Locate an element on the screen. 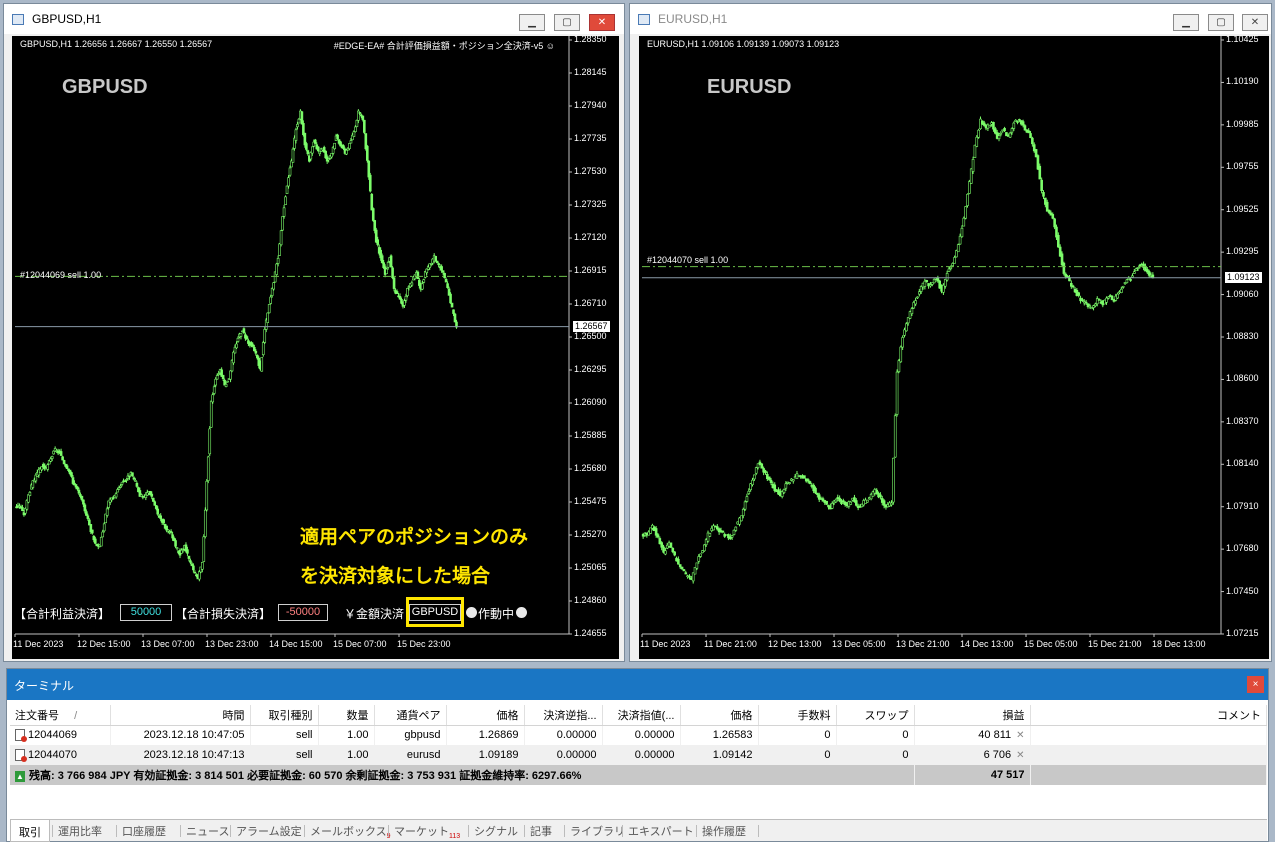 This screenshot has height=842, width=1275. tab-0: 取引 is located at coordinates (30, 831).